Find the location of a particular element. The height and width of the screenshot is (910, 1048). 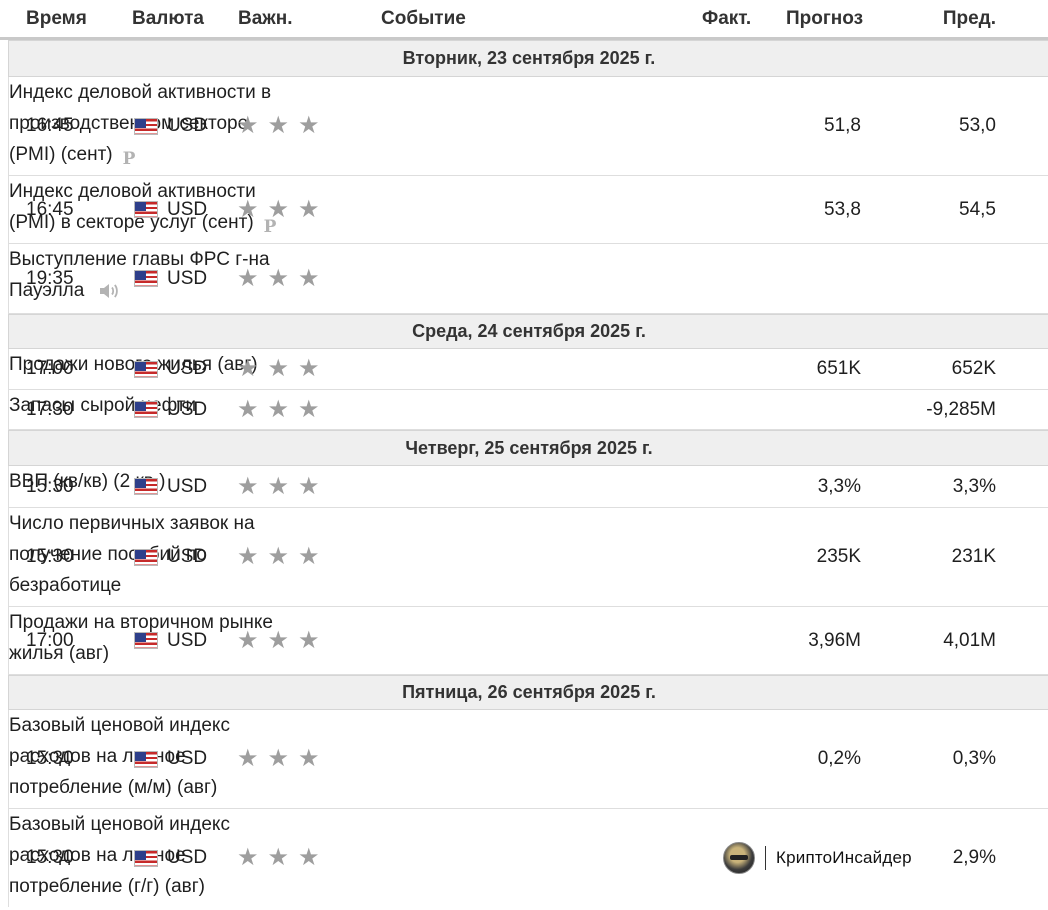

event-time: 16:45 is located at coordinates (50, 125).